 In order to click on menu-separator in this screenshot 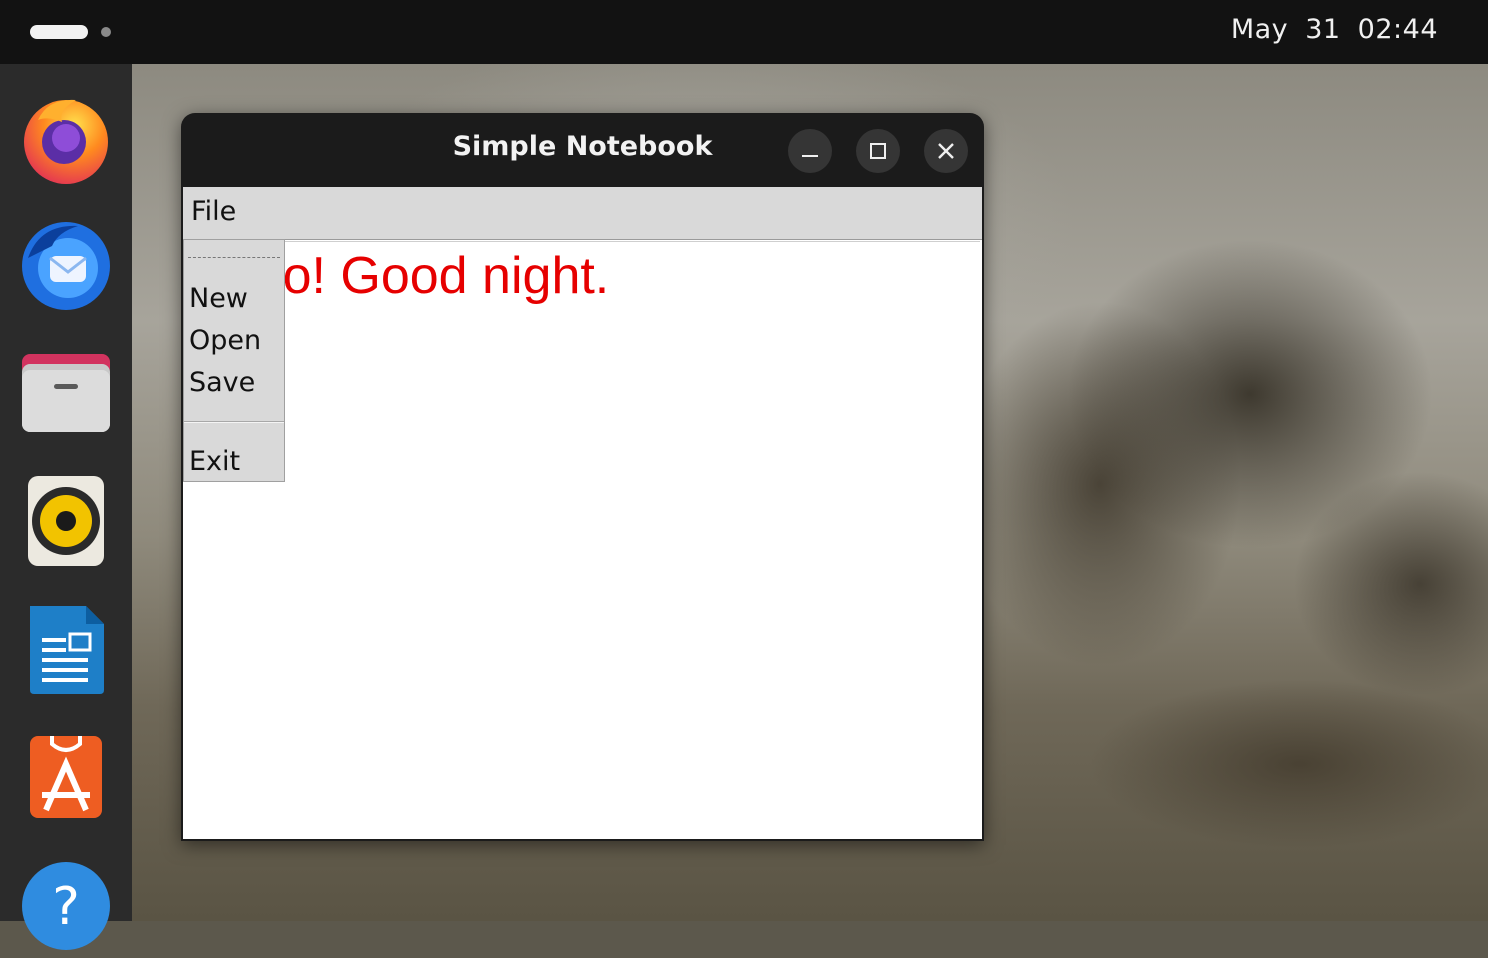, I will do `click(234, 422)`.